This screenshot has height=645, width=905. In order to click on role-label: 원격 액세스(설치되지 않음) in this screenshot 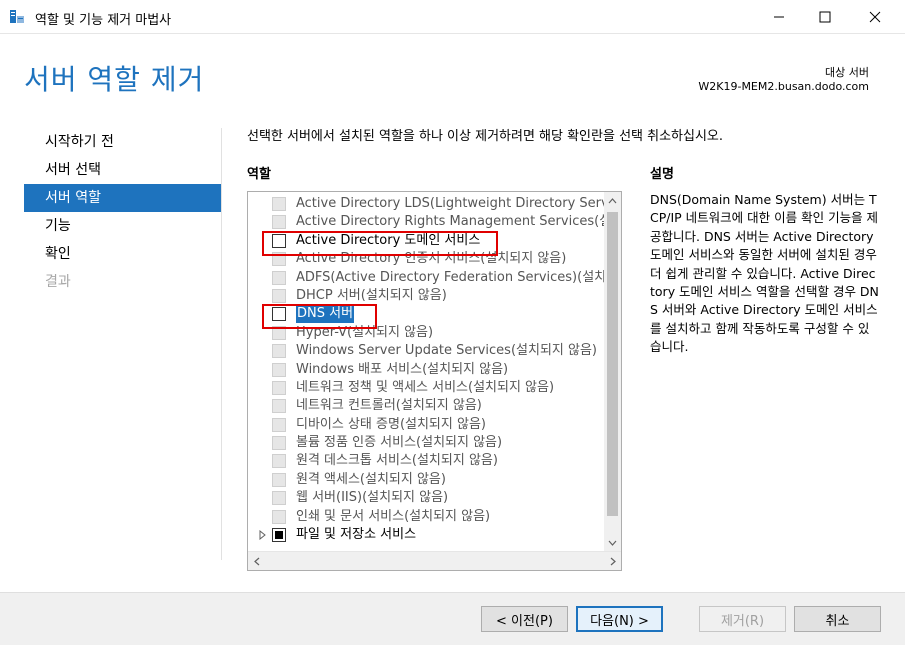, I will do `click(371, 479)`.